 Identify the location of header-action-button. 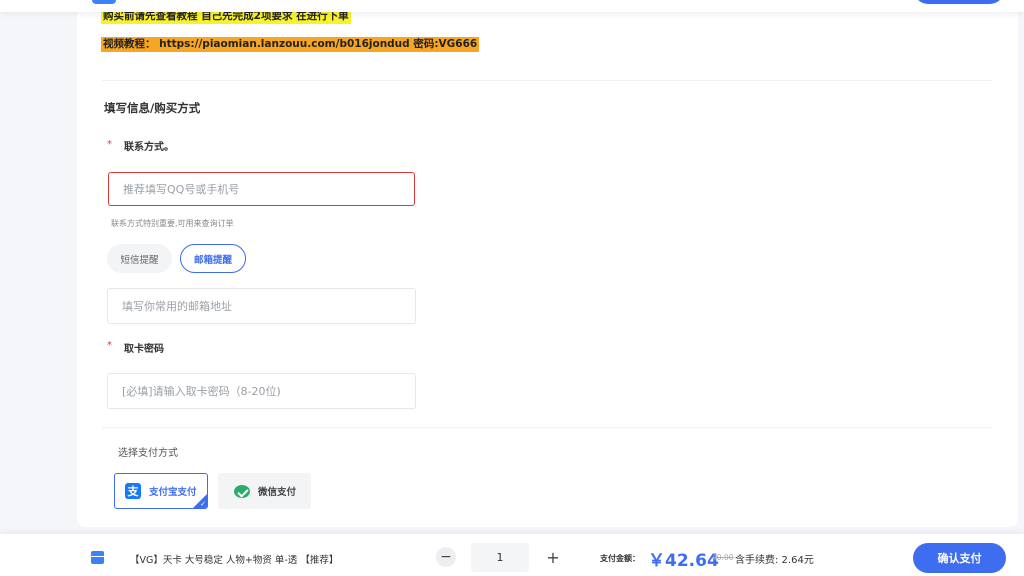
(959, 2).